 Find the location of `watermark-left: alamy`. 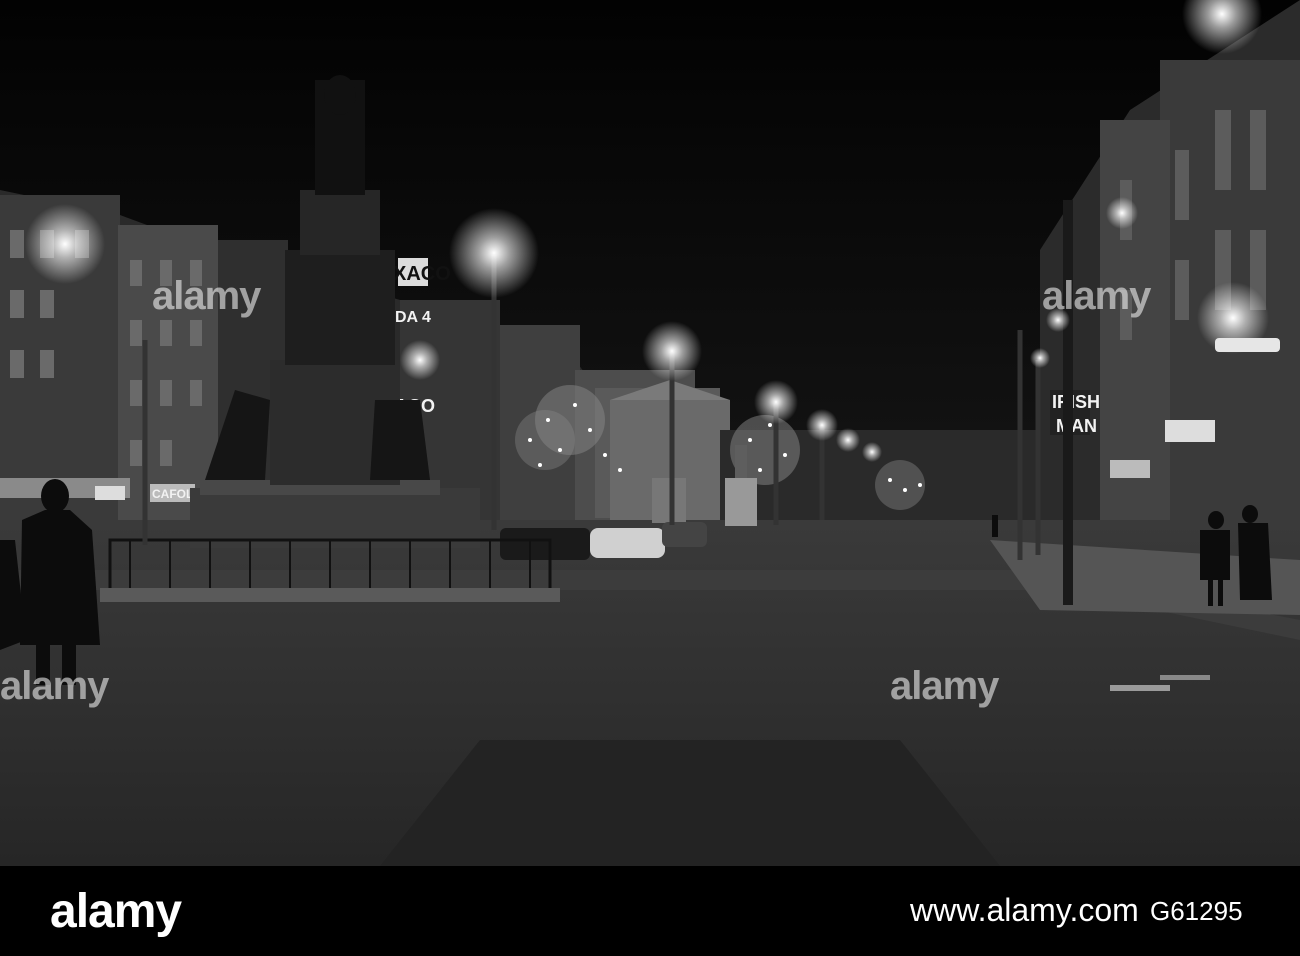

watermark-left: alamy is located at coordinates (54, 686).